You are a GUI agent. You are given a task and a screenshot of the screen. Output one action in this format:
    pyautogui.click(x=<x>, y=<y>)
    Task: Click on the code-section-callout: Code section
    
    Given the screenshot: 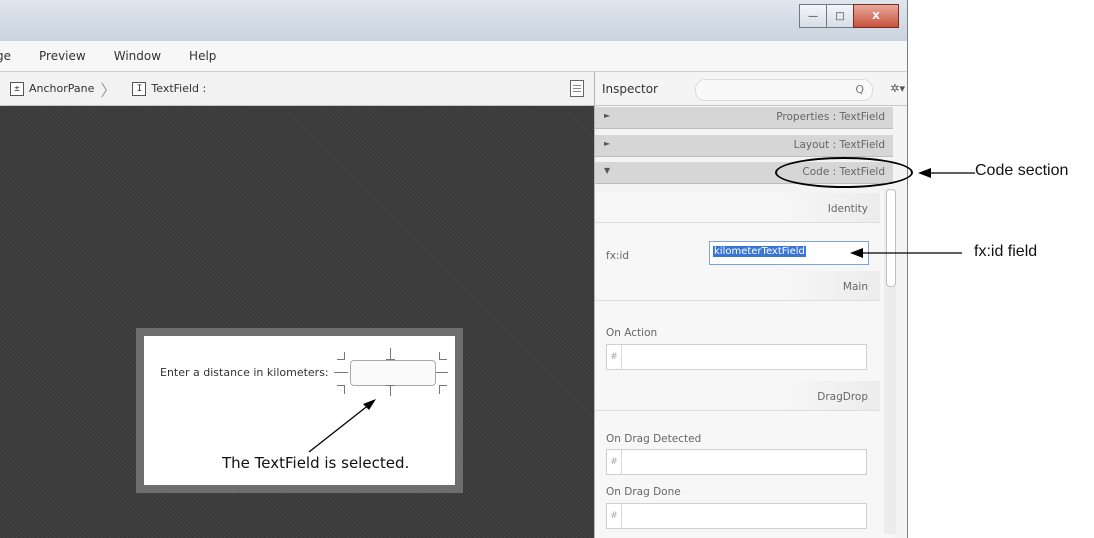 What is the action you would take?
    pyautogui.click(x=1022, y=170)
    